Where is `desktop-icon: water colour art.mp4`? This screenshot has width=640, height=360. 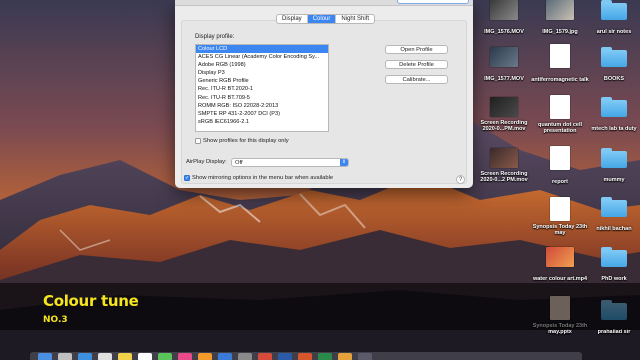
desktop-icon: water colour art.mp4 is located at coordinates (560, 266).